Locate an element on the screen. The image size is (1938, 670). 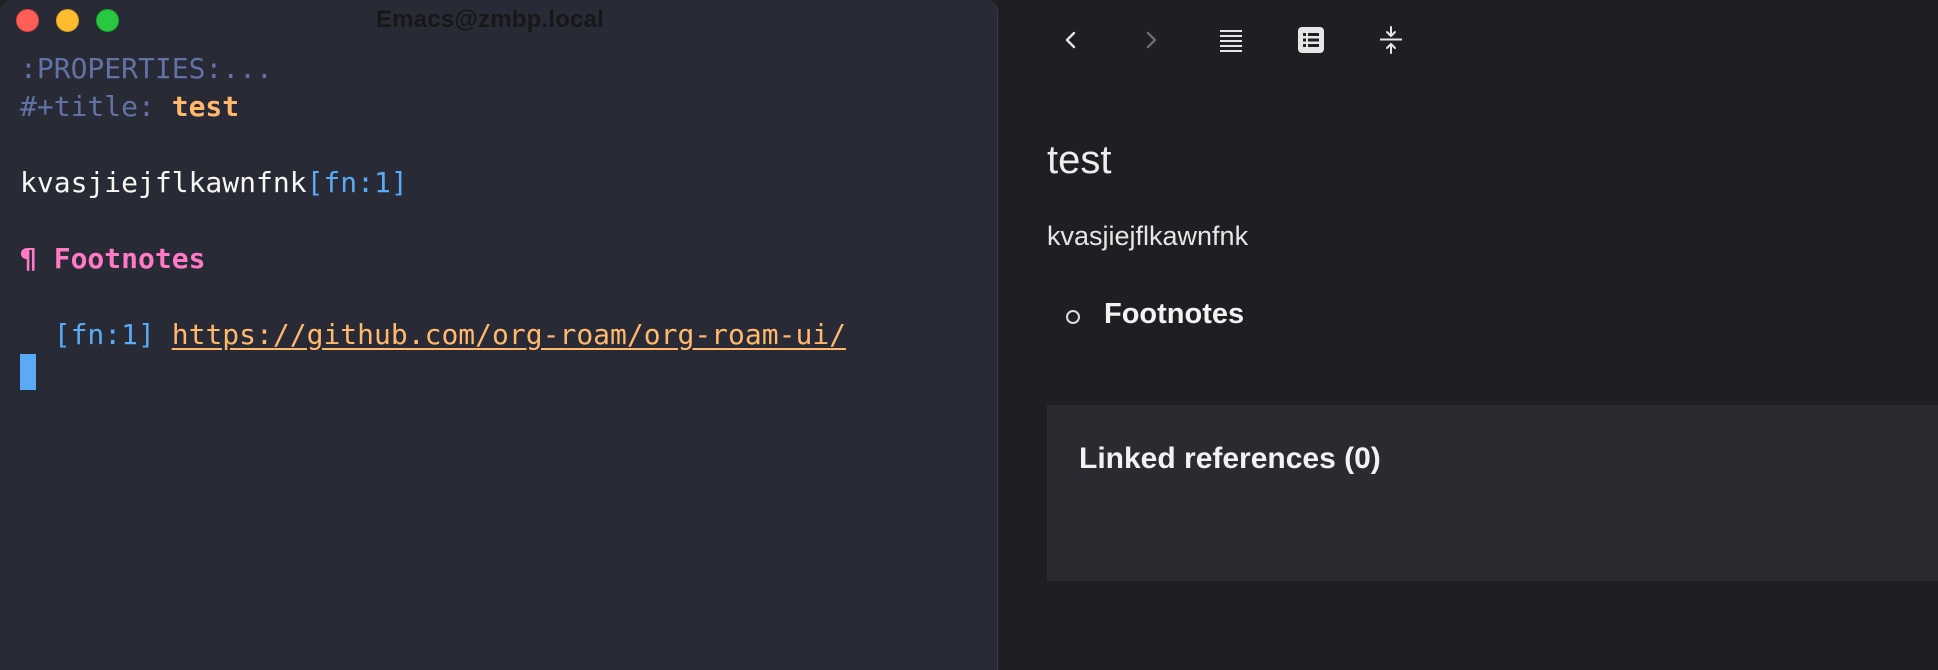
justify-text-icon is located at coordinates (1231, 40).